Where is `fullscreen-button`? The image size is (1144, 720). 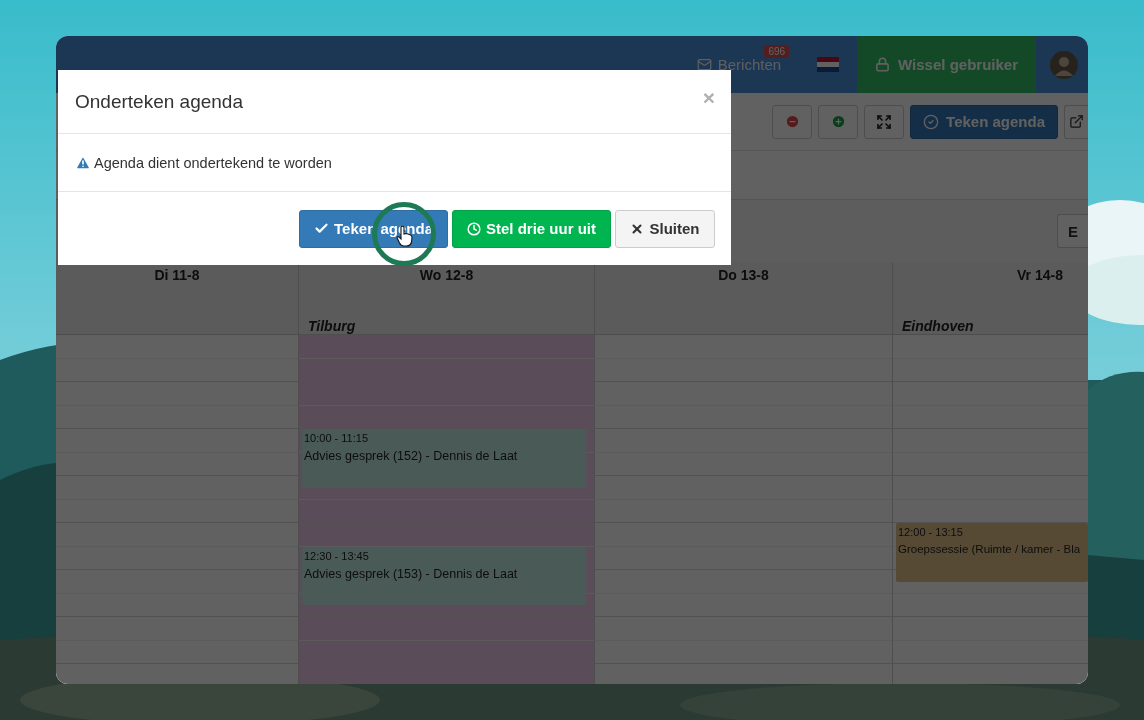
fullscreen-button is located at coordinates (884, 121).